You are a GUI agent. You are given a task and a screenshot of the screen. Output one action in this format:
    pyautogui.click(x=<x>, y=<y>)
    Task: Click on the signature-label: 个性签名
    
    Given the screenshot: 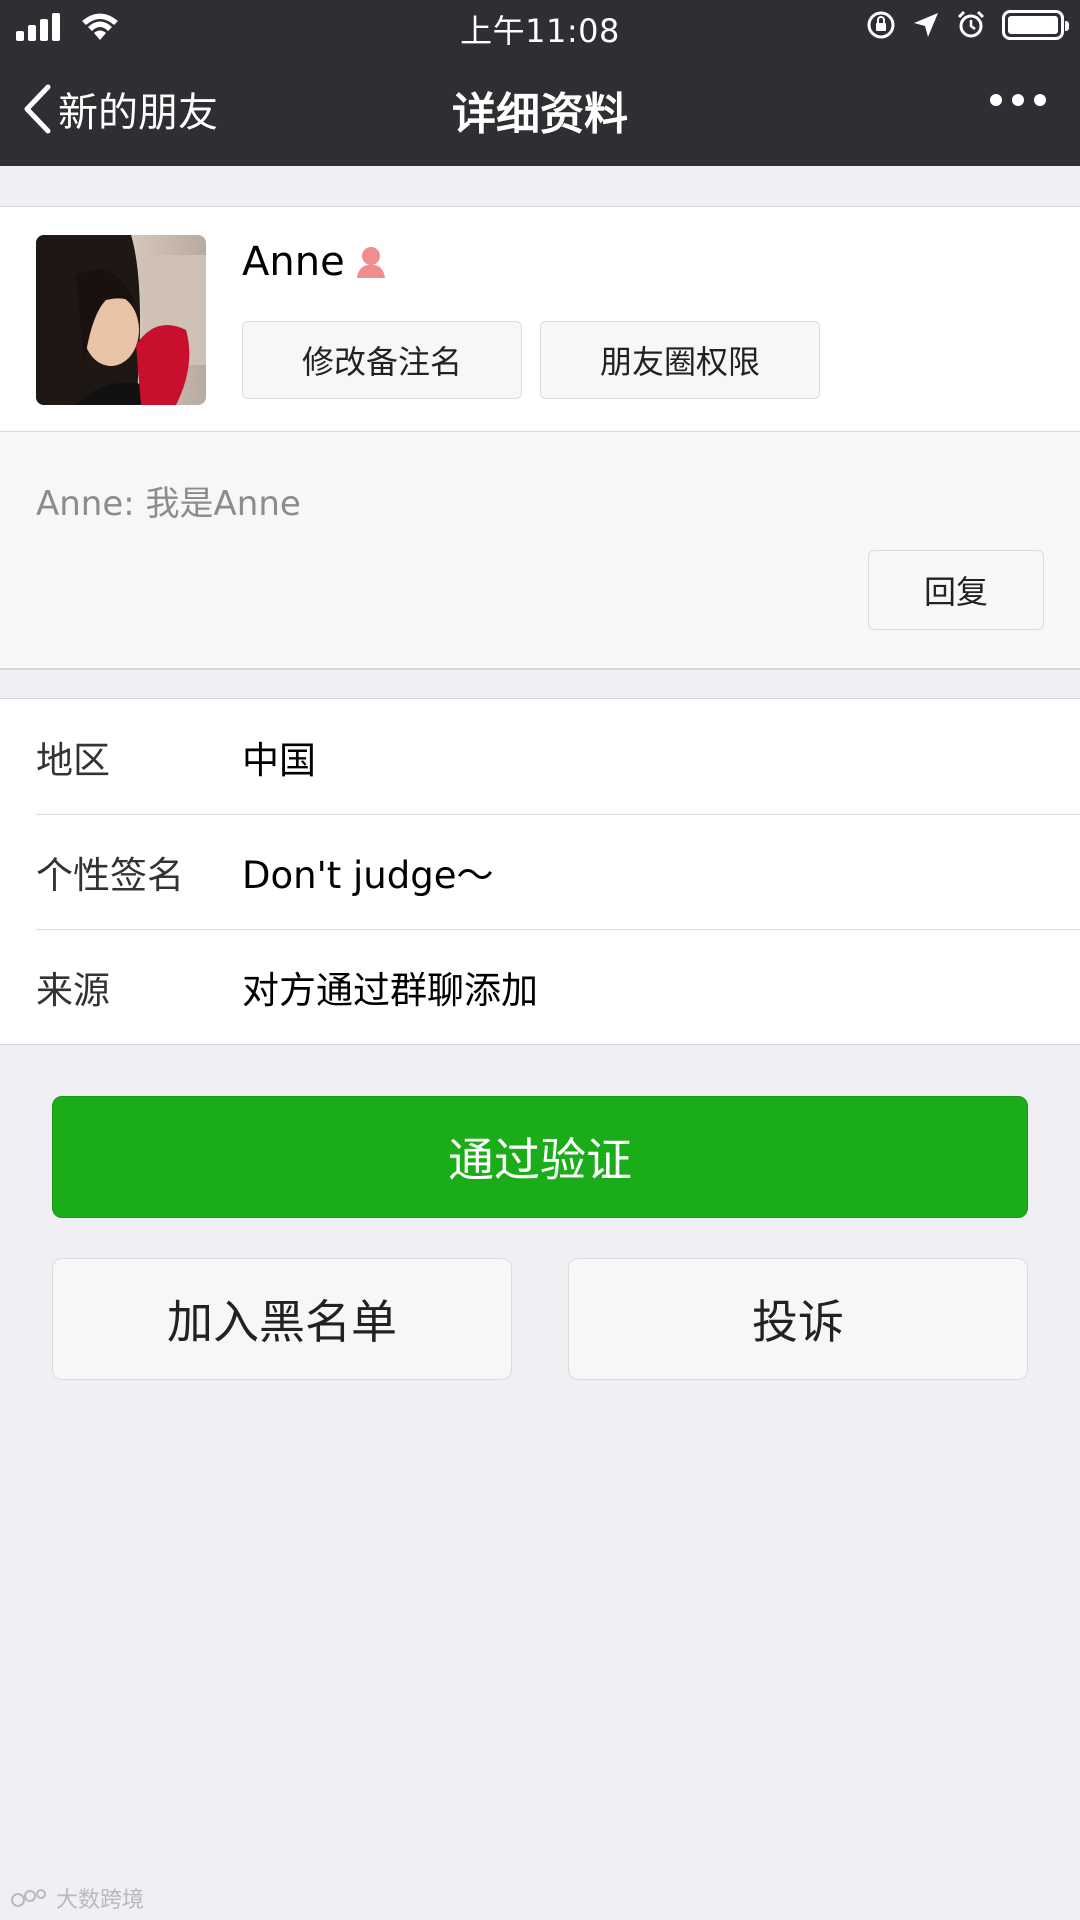 What is the action you would take?
    pyautogui.click(x=110, y=875)
    